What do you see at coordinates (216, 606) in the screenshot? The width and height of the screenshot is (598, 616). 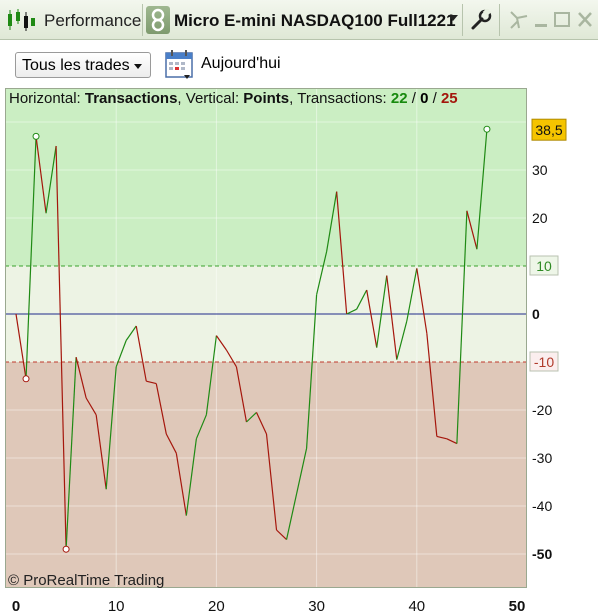 I see `x-tick-label: 20` at bounding box center [216, 606].